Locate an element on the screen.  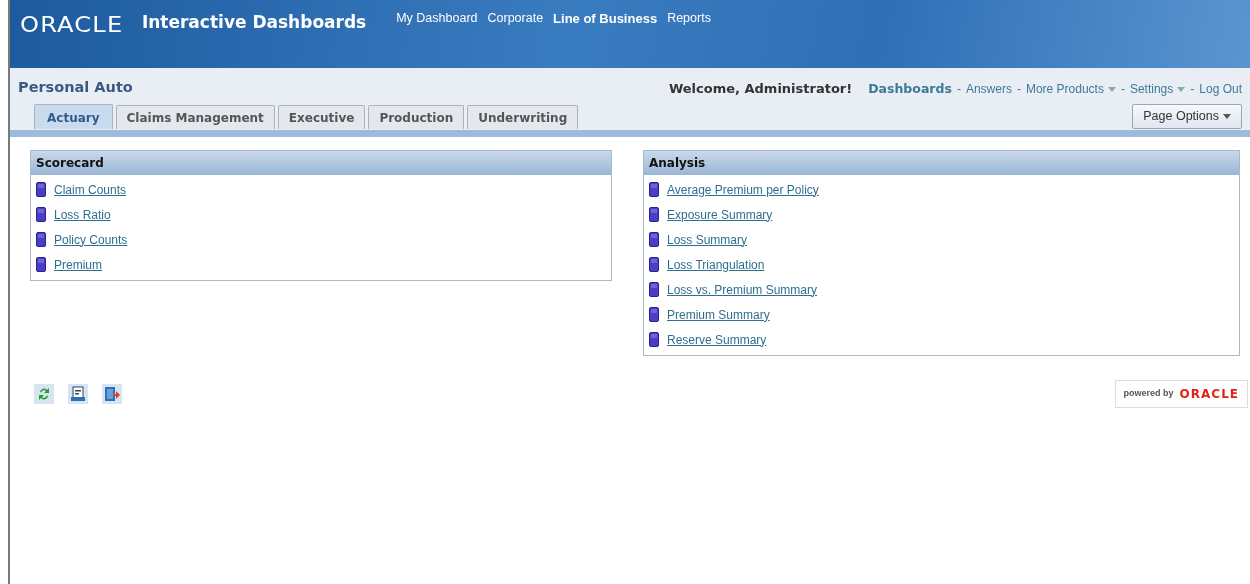
report-link: Premium is located at coordinates (78, 264).